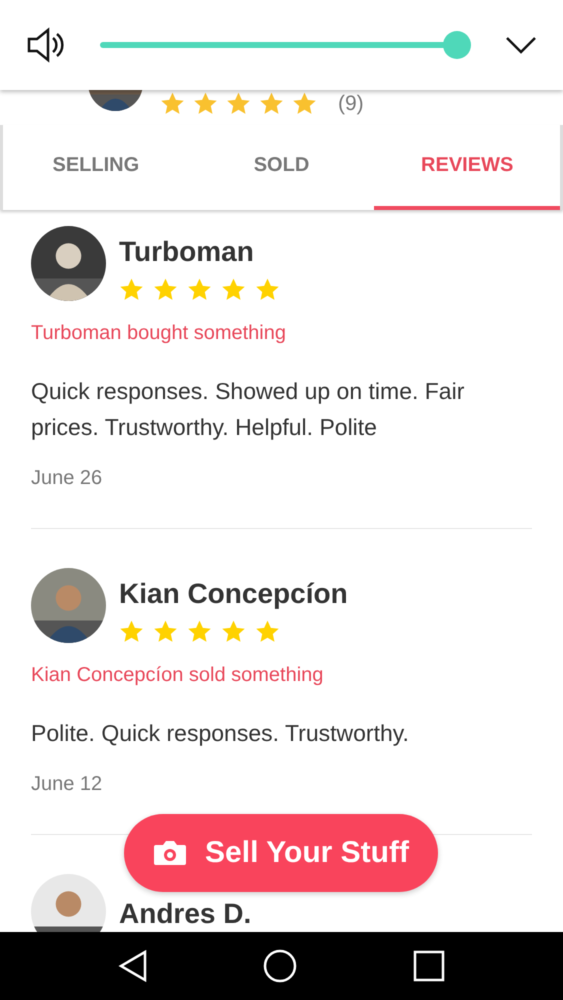  Describe the element at coordinates (233, 594) in the screenshot. I see `reviewer-name: Kian Concepcíon` at that location.